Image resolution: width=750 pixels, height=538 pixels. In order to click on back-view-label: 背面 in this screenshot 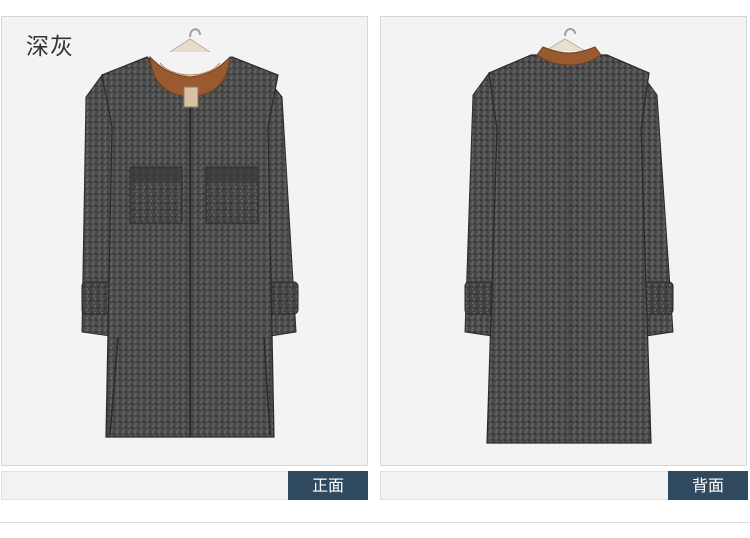, I will do `click(708, 485)`.